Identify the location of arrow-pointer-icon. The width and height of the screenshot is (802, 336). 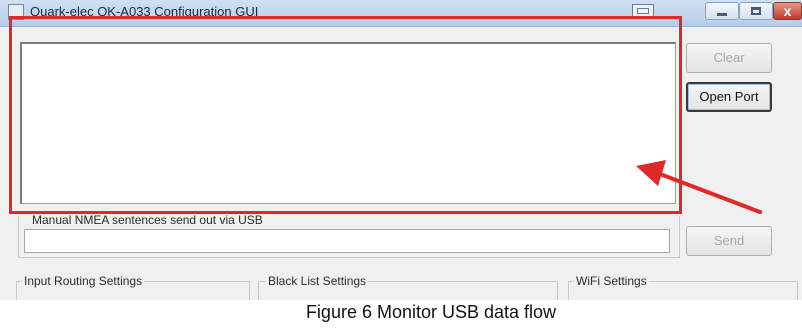
(699, 187).